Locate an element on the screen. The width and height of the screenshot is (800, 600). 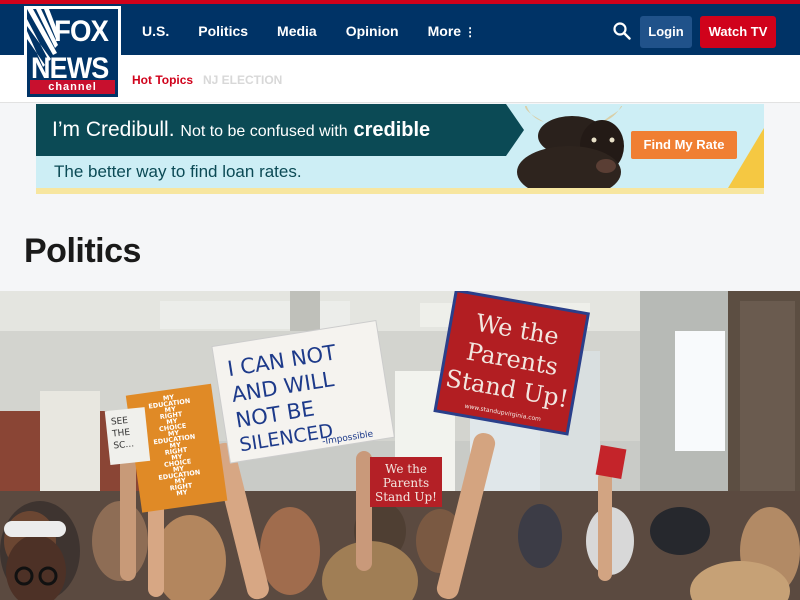
sign5-line1: SEE is located at coordinates (119, 422).